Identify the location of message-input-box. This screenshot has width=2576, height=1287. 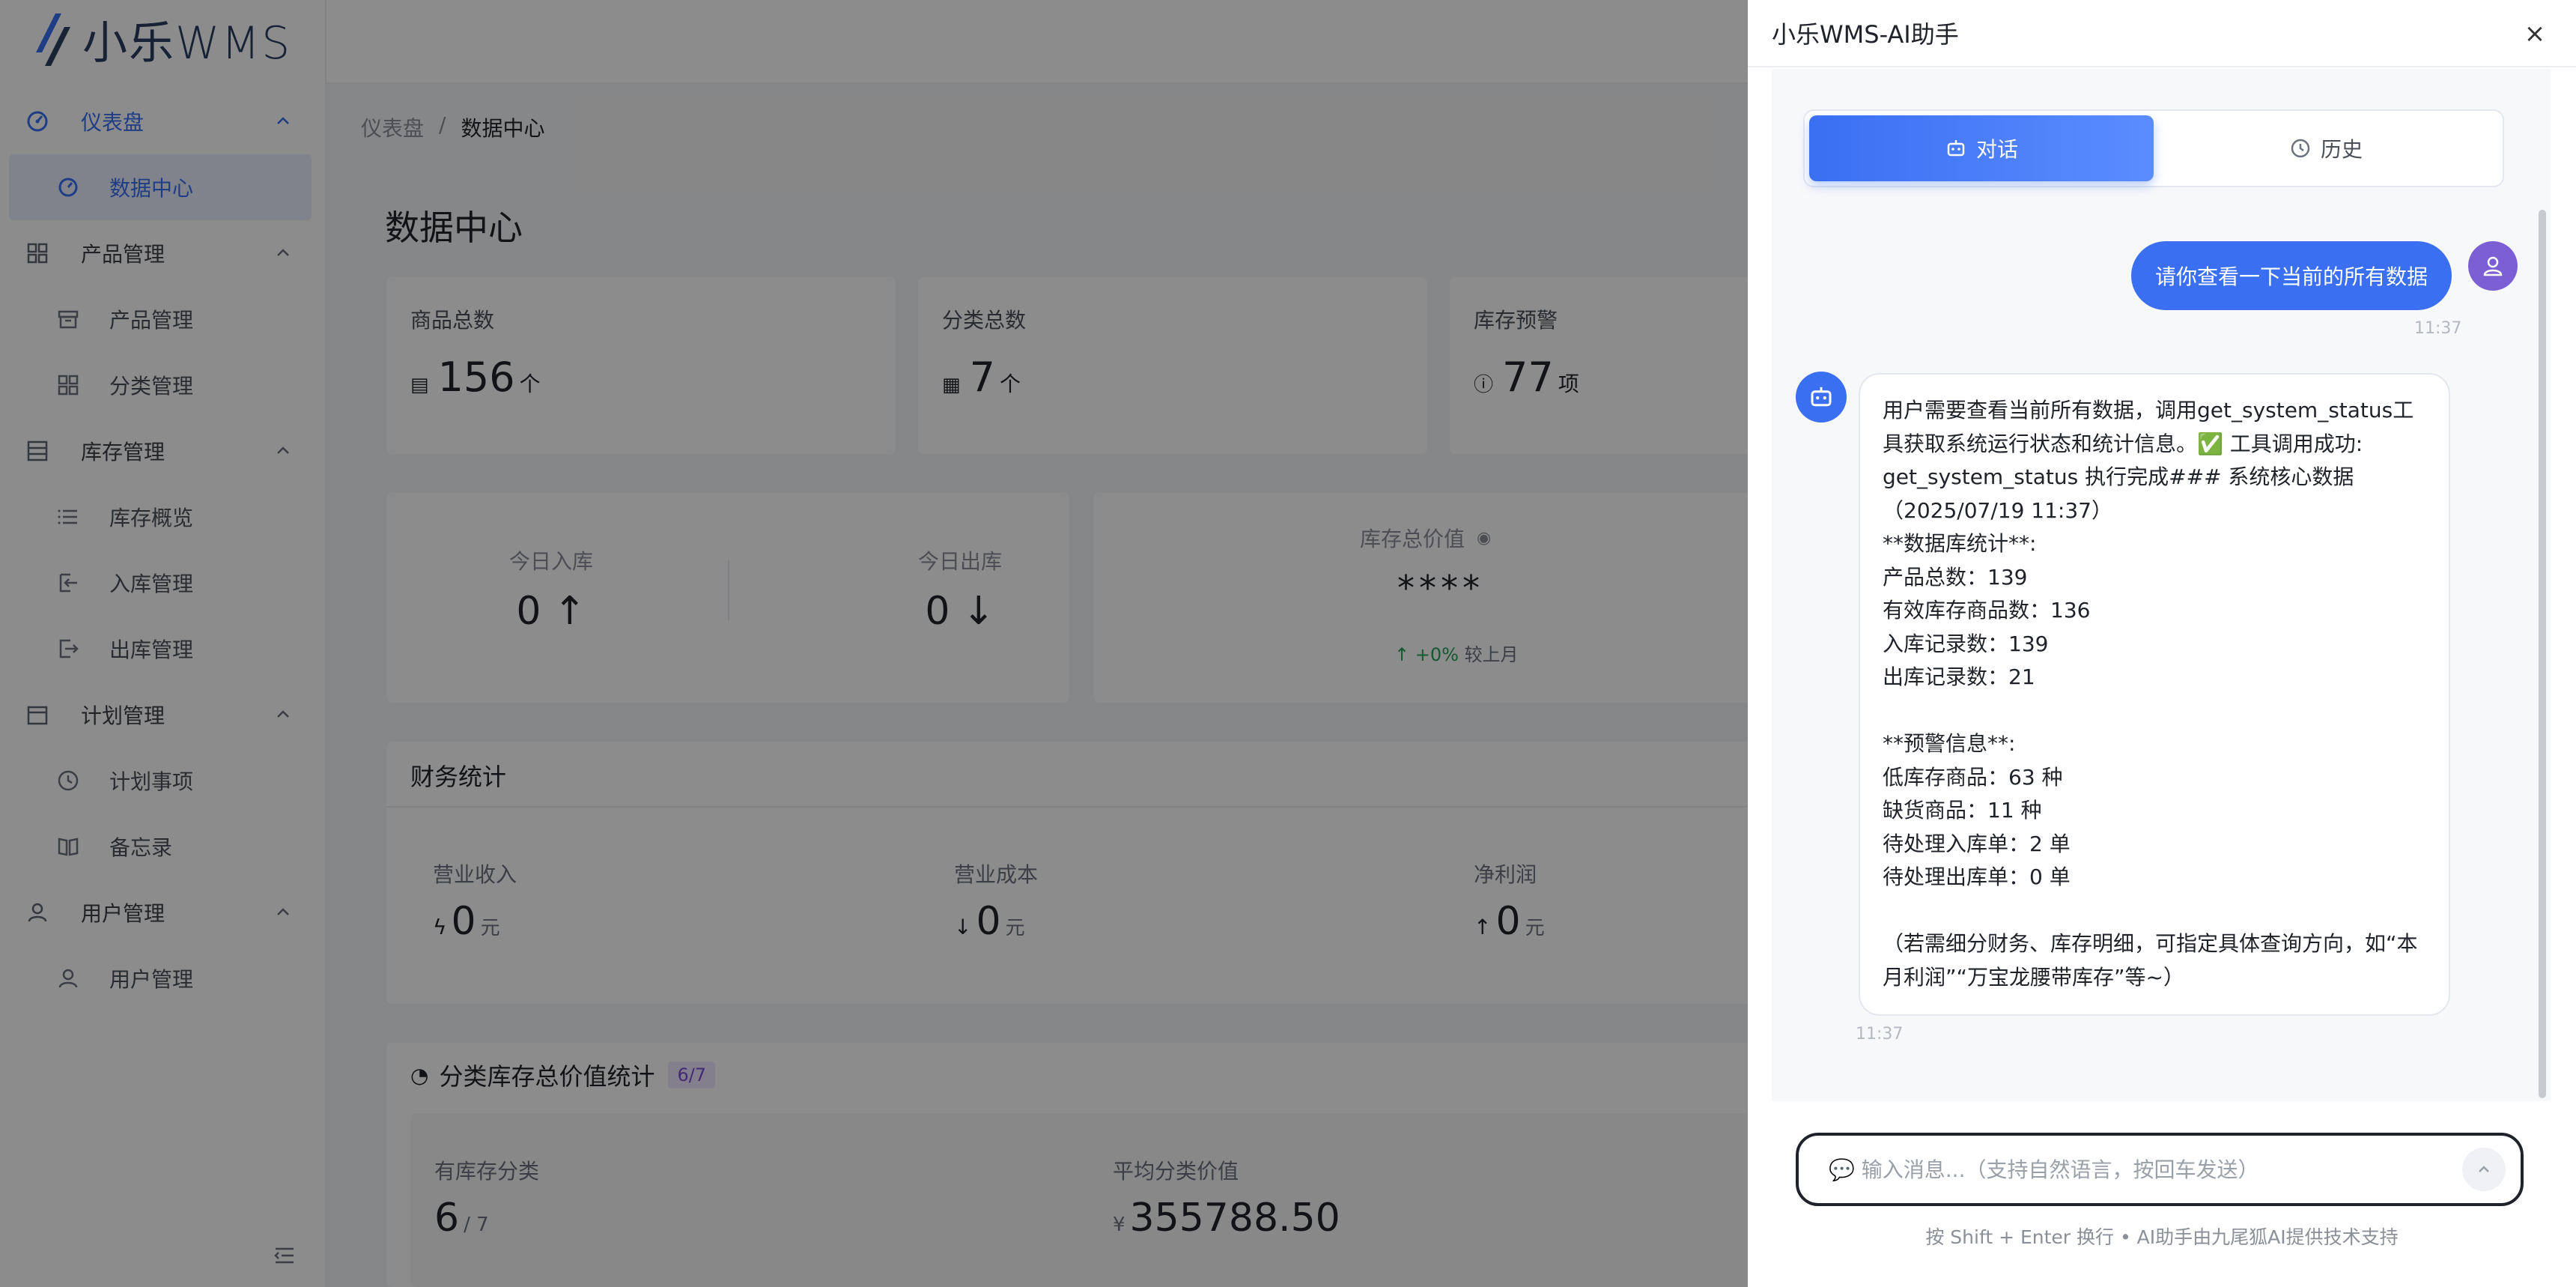
(2160, 1169).